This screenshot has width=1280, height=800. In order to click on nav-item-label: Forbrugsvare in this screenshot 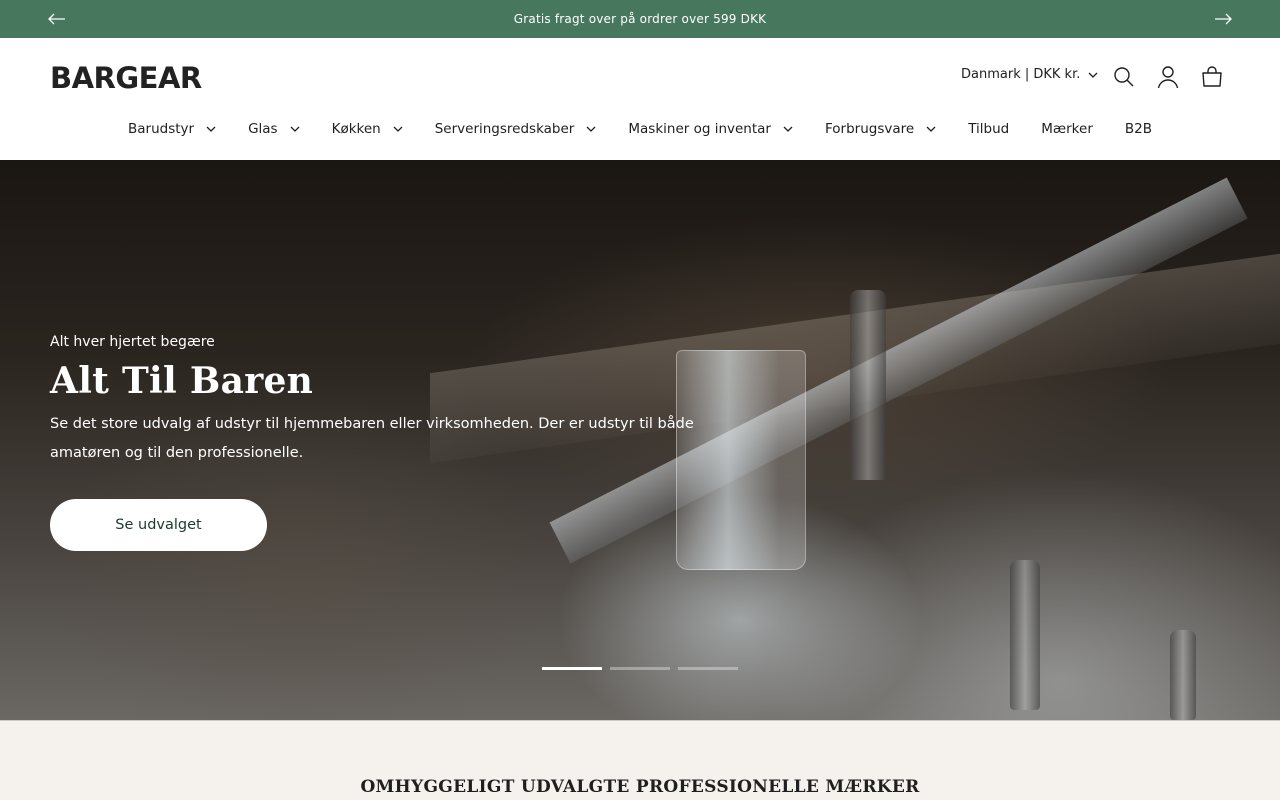, I will do `click(869, 129)`.